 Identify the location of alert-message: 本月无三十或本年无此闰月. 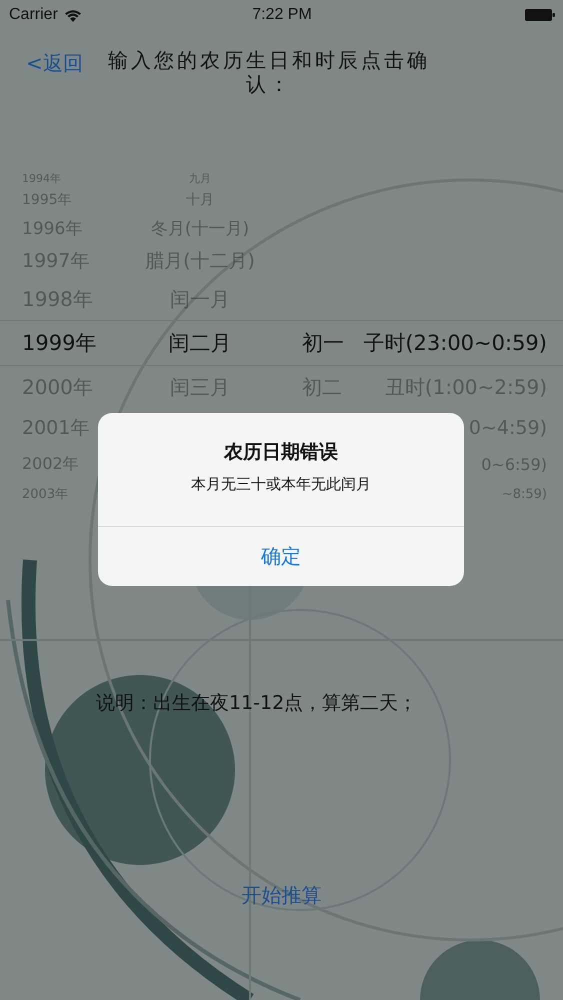
(281, 484).